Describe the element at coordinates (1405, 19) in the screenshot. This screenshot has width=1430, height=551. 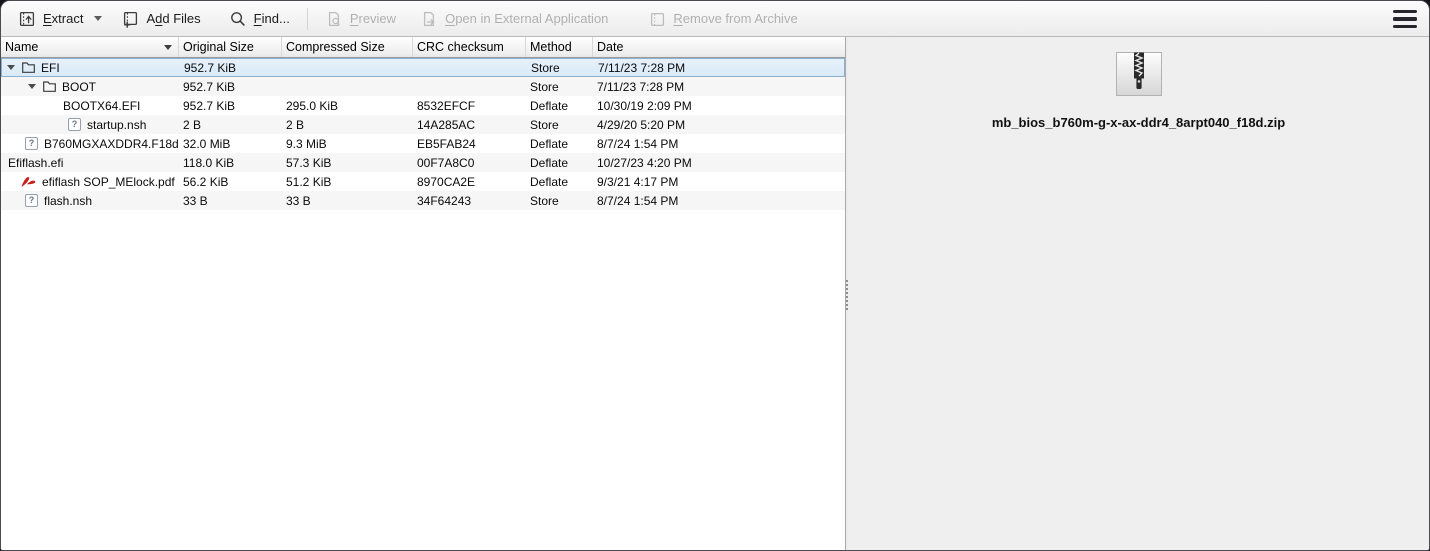
I see `menu-button` at that location.